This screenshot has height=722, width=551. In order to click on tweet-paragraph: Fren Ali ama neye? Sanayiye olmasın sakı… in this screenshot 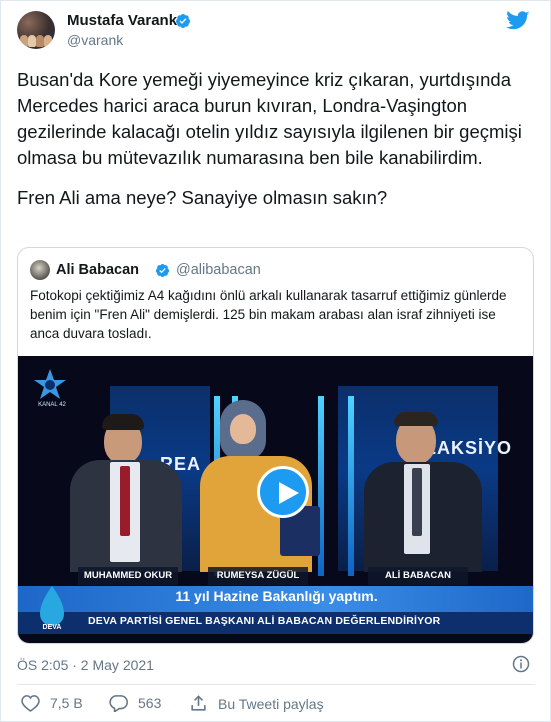, I will do `click(202, 197)`.